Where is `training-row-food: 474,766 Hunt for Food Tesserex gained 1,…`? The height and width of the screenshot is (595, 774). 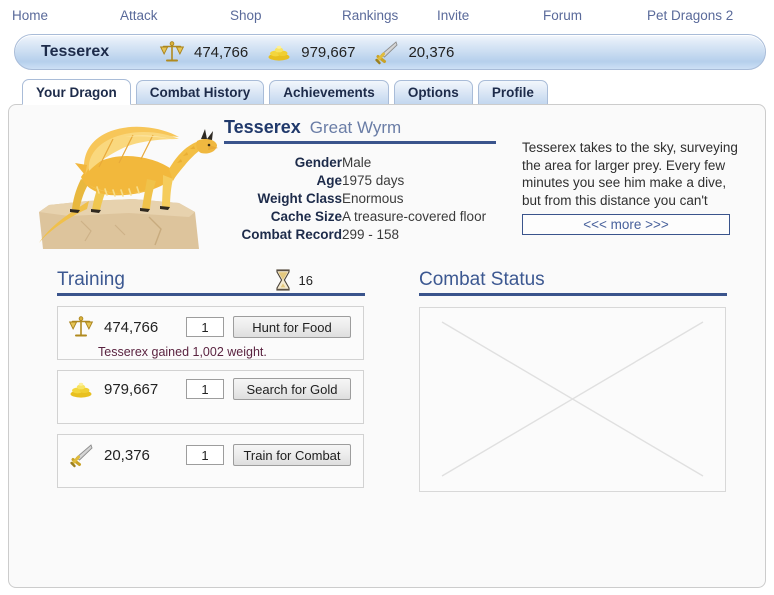
training-row-food: 474,766 Hunt for Food Tesserex gained 1,… is located at coordinates (210, 333).